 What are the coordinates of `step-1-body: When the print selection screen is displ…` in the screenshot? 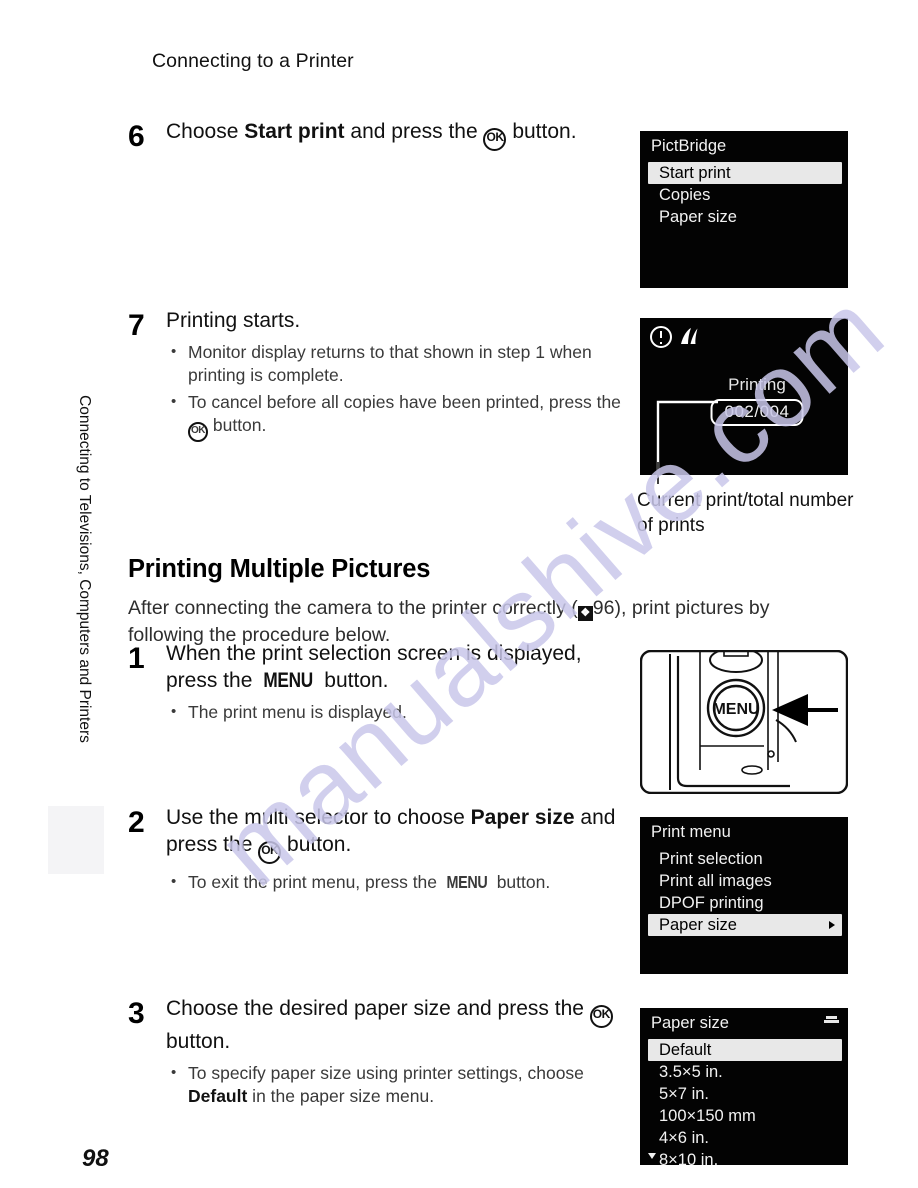 It's located at (397, 682).